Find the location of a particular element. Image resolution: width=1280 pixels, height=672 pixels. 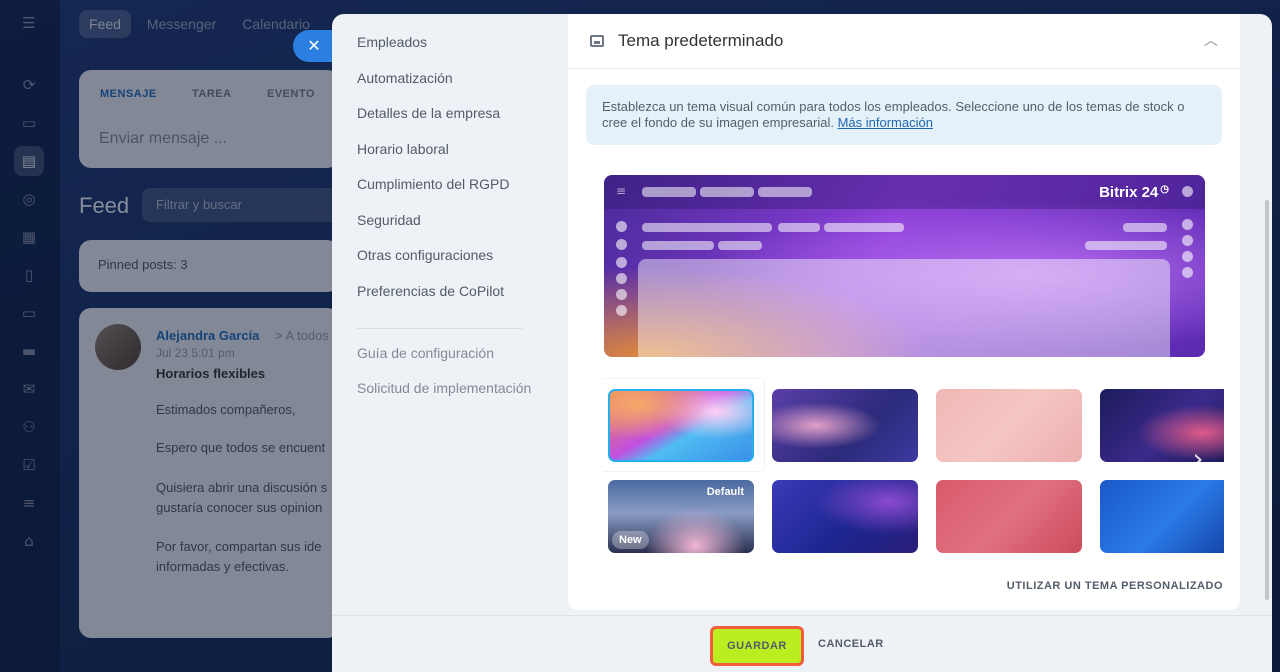

nav-item-automation: Automatización is located at coordinates (457, 86).